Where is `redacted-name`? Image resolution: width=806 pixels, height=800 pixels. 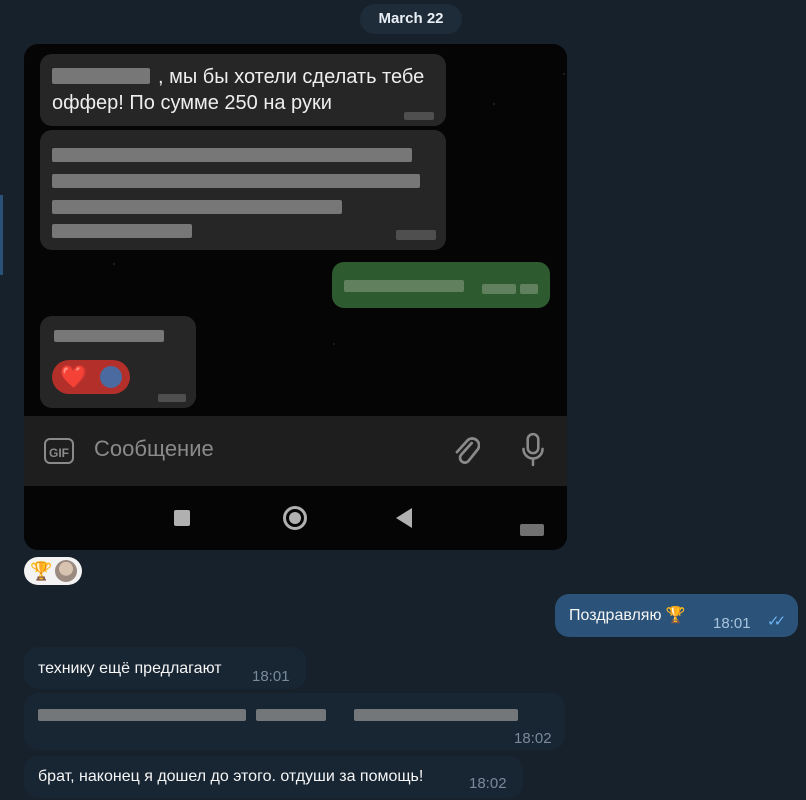 redacted-name is located at coordinates (101, 76).